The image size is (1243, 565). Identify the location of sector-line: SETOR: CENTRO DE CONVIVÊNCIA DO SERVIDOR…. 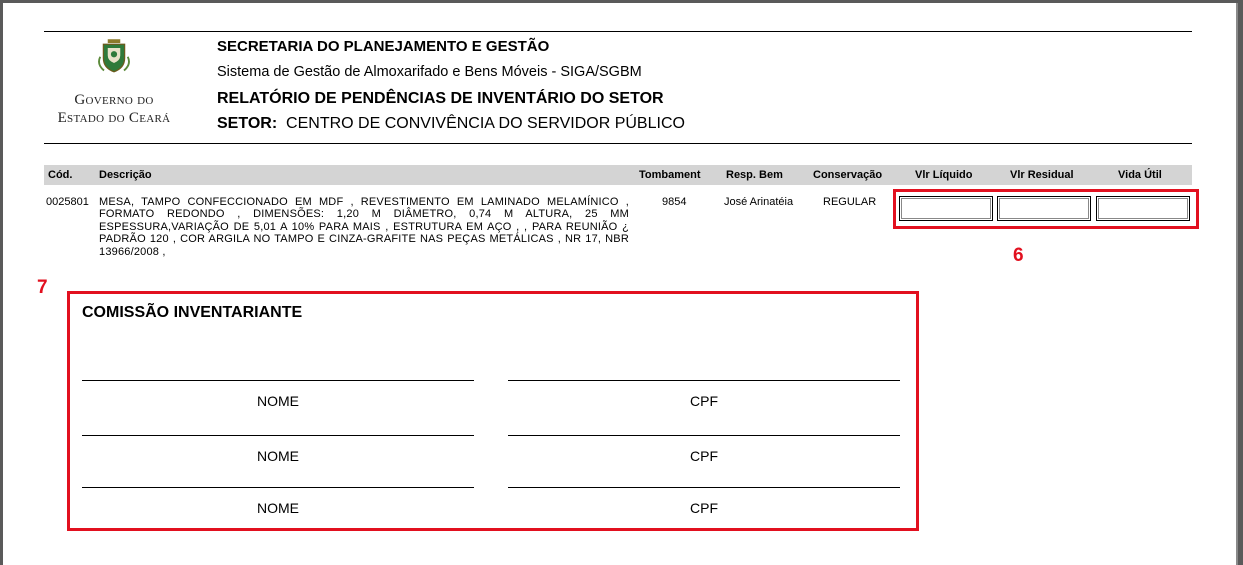
(451, 124).